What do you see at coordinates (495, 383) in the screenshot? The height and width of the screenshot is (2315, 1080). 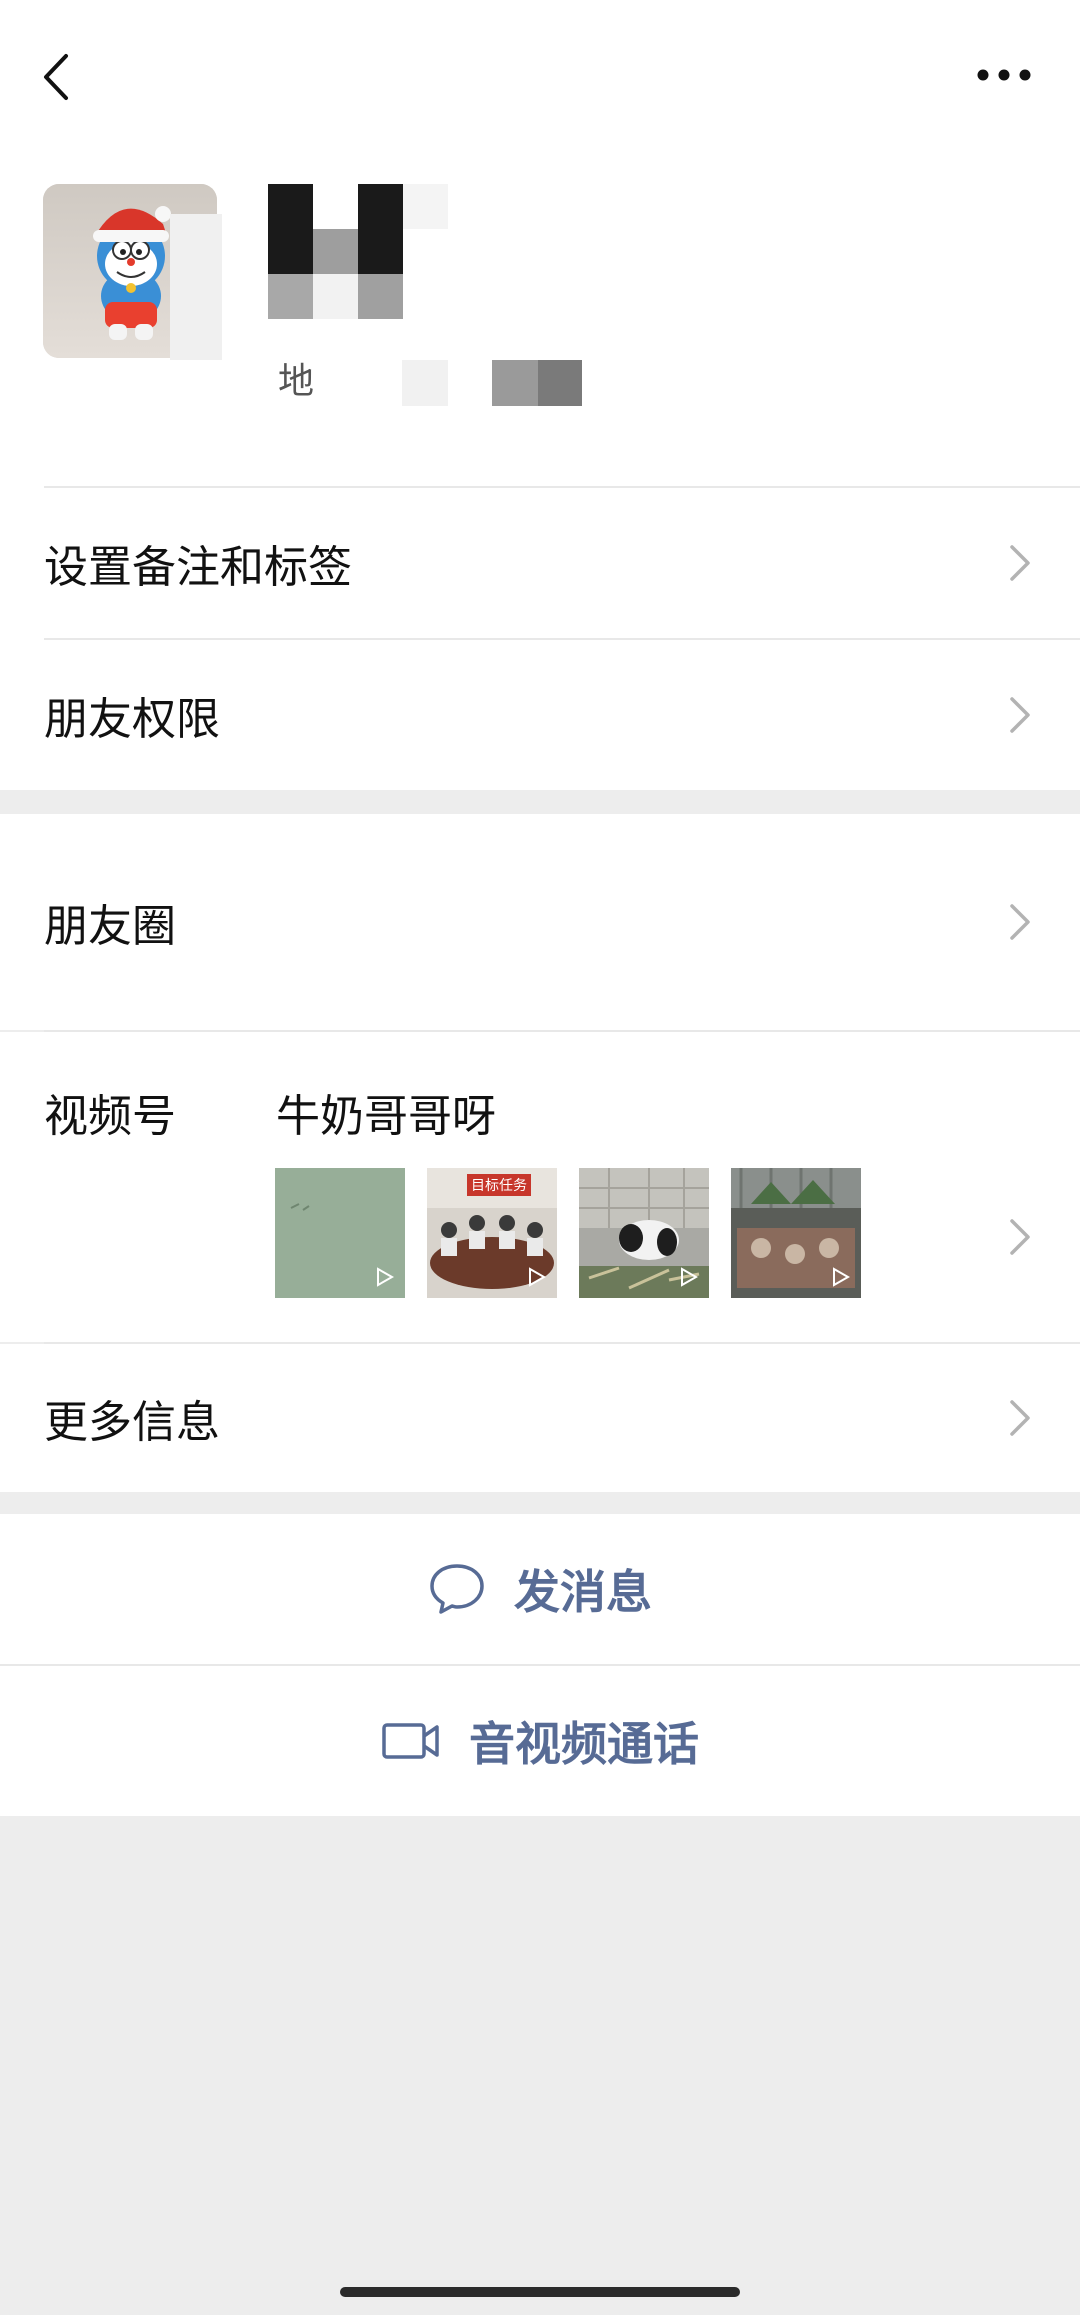 I see `region-value-redacted` at bounding box center [495, 383].